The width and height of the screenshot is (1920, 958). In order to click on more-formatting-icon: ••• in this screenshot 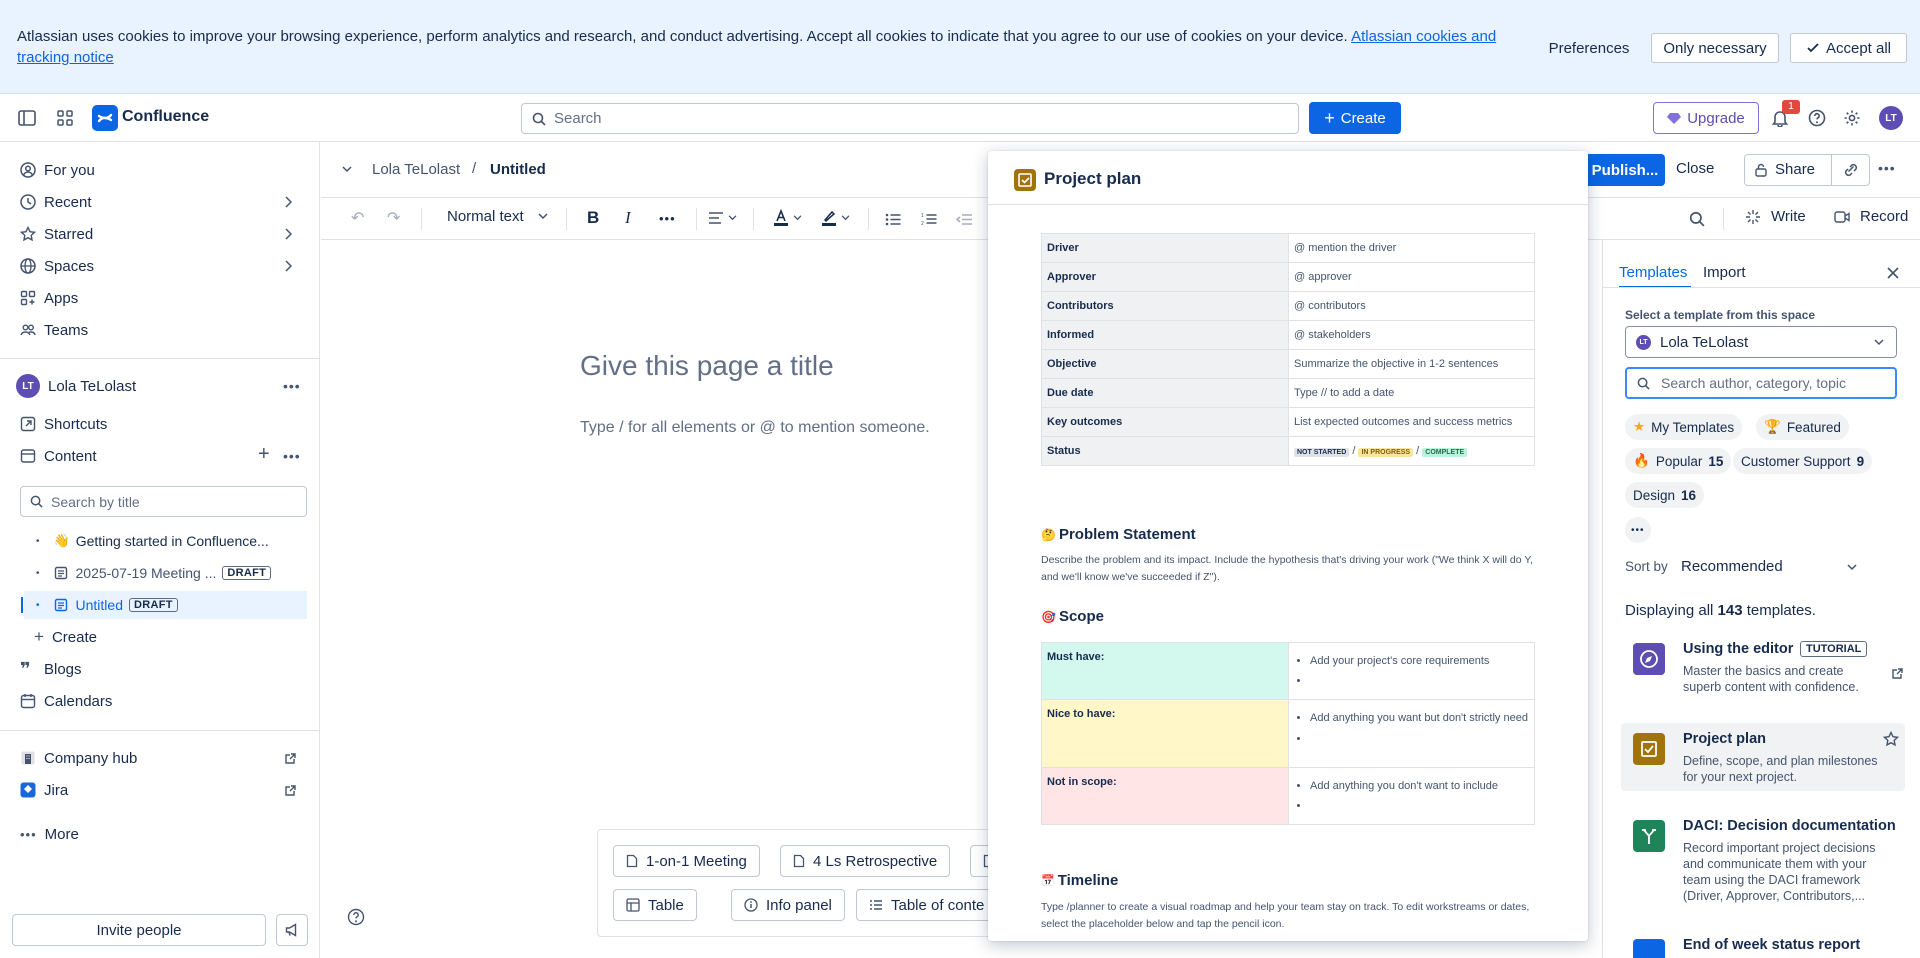, I will do `click(667, 218)`.